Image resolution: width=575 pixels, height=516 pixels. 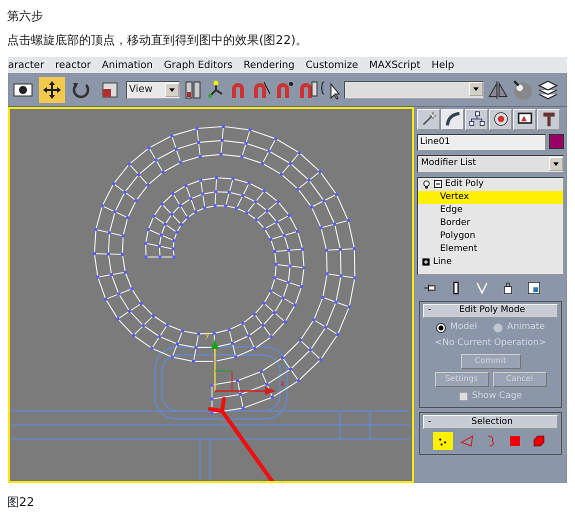 I want to click on menu-item: Graph Editors, so click(x=198, y=65).